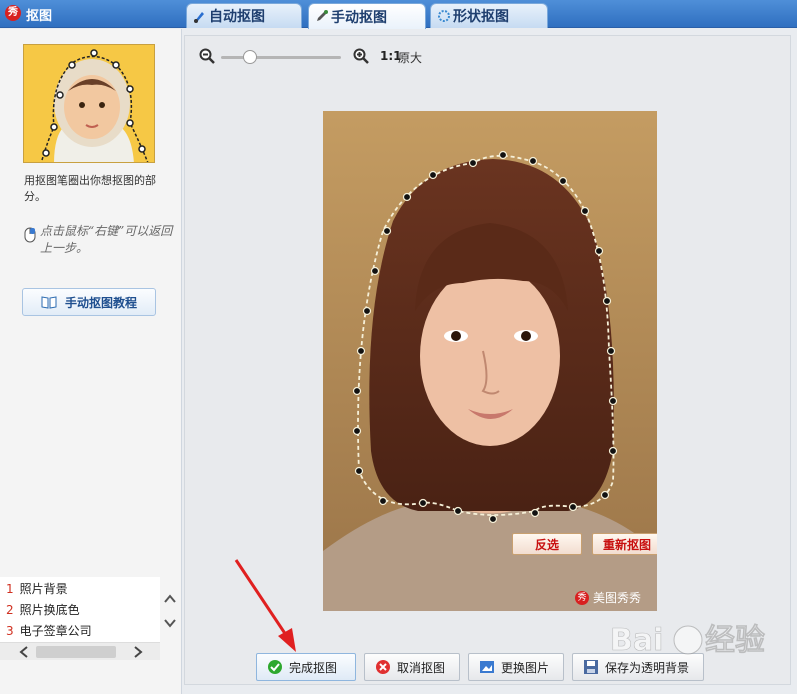  Describe the element at coordinates (624, 544) in the screenshot. I see `redo-cutout-button: 重新抠图` at that location.